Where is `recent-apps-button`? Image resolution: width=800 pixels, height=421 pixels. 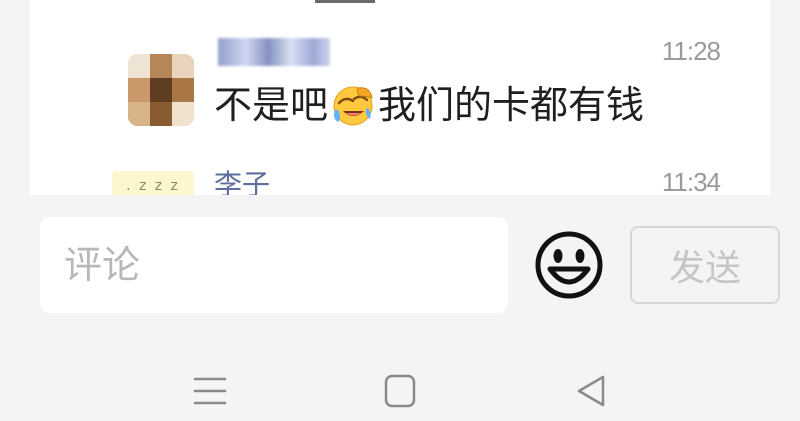
recent-apps-button is located at coordinates (210, 391).